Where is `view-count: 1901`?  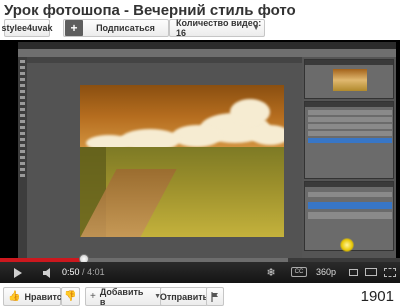
view-count: 1901 is located at coordinates (377, 296).